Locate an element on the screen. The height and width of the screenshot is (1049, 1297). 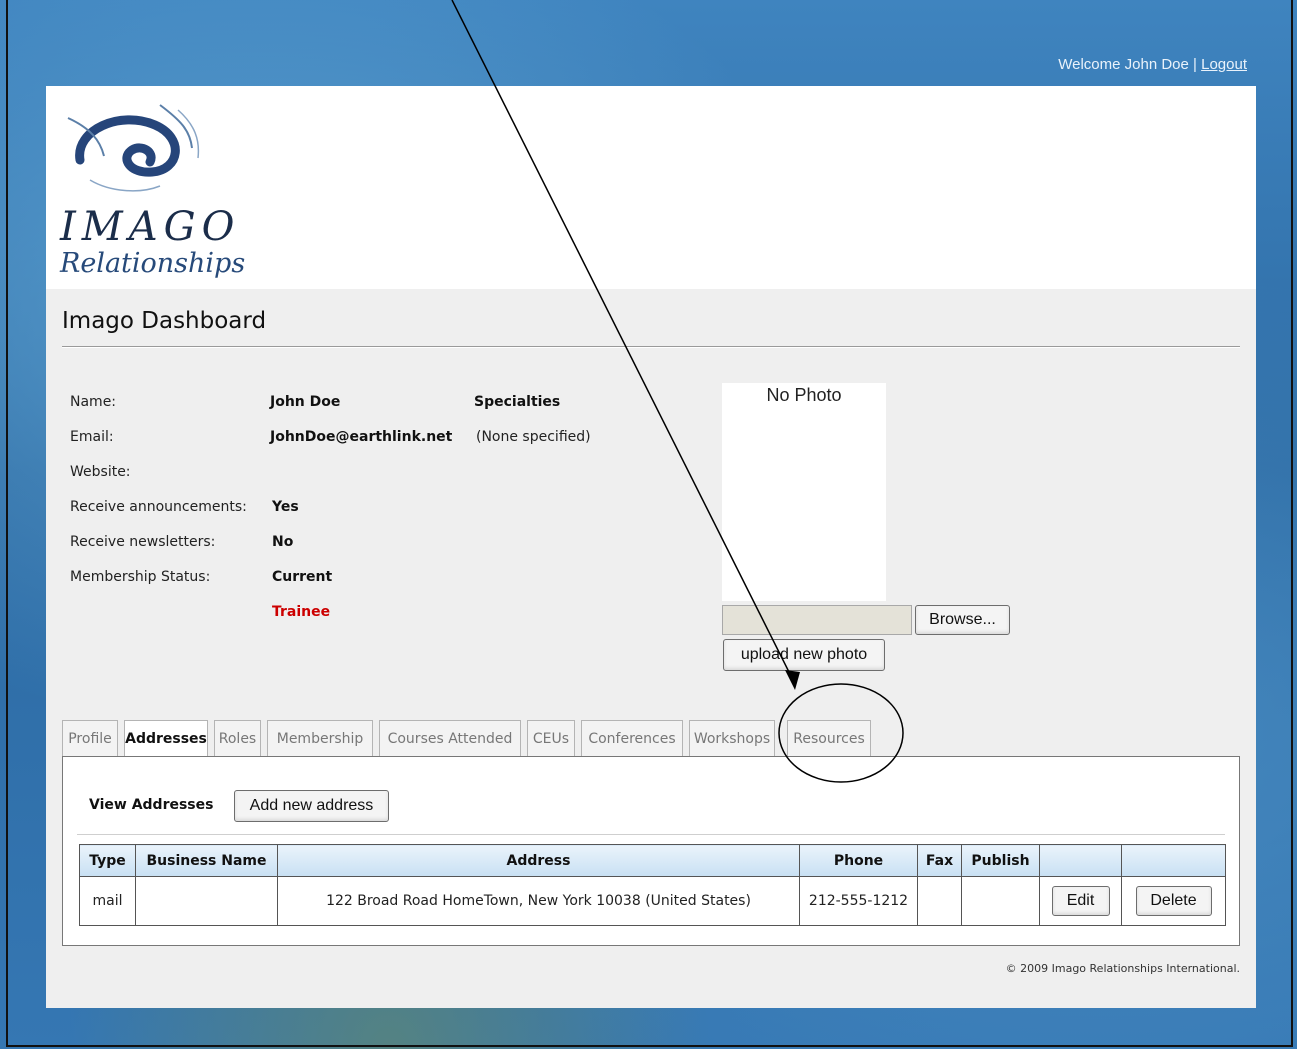
tab-ceus: CEUs is located at coordinates (551, 738).